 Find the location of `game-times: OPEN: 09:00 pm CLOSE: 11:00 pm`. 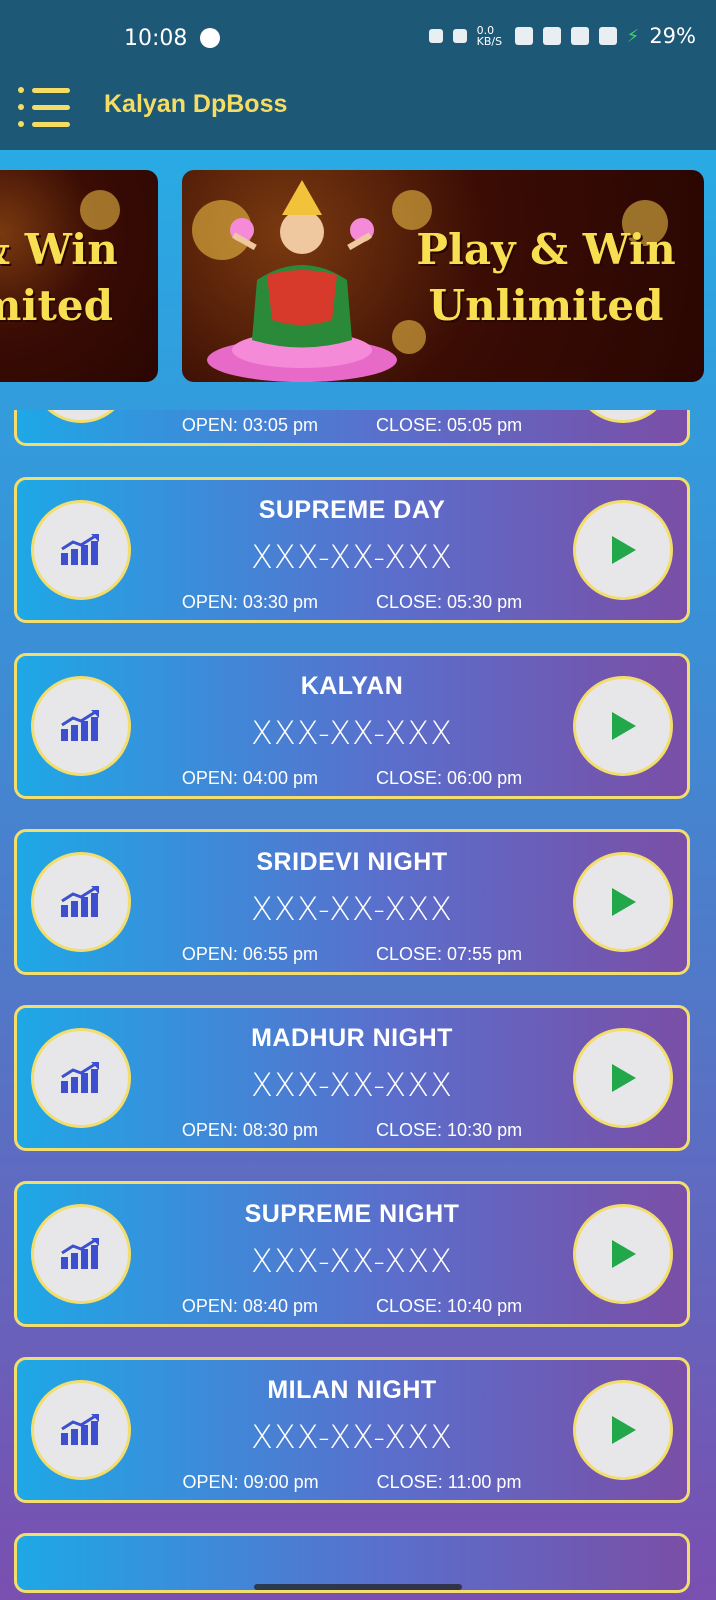

game-times: OPEN: 09:00 pm CLOSE: 11:00 pm is located at coordinates (352, 1482).